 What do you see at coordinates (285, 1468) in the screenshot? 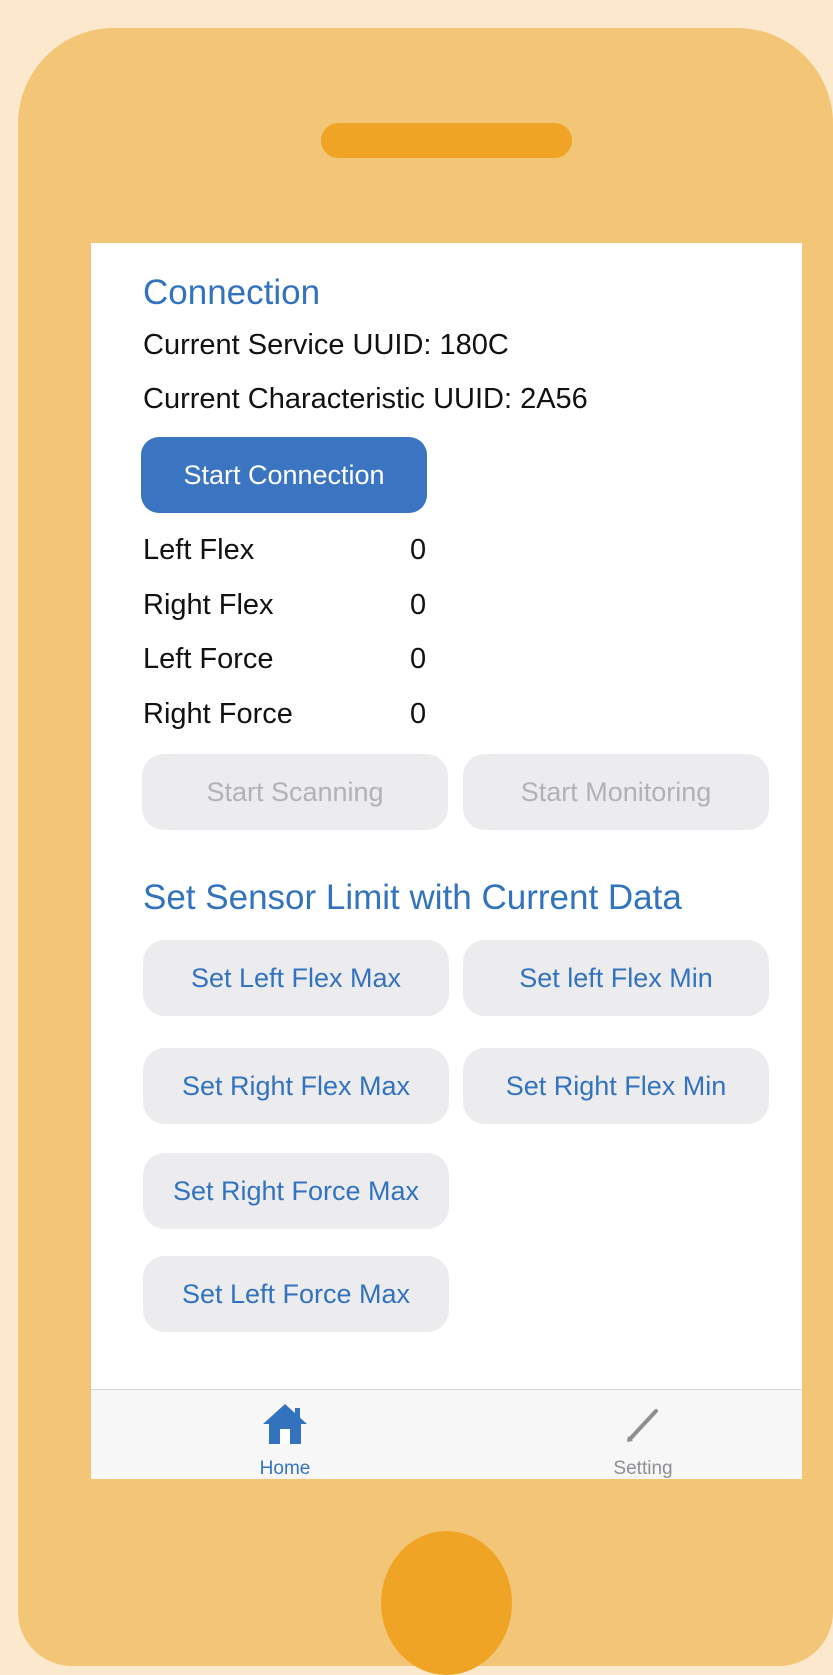
I see `tab-home-label: Home` at bounding box center [285, 1468].